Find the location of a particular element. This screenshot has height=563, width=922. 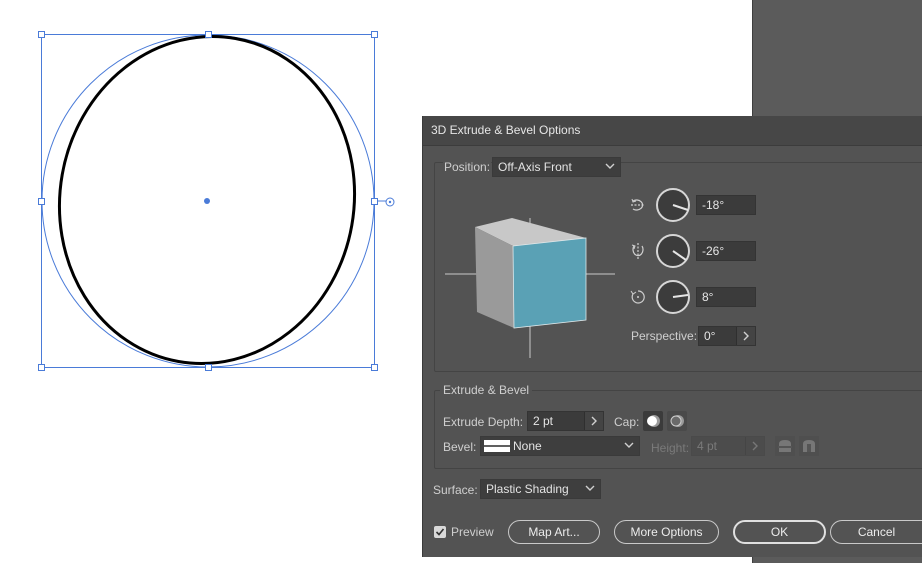

bevel-in-icon is located at coordinates (809, 446).